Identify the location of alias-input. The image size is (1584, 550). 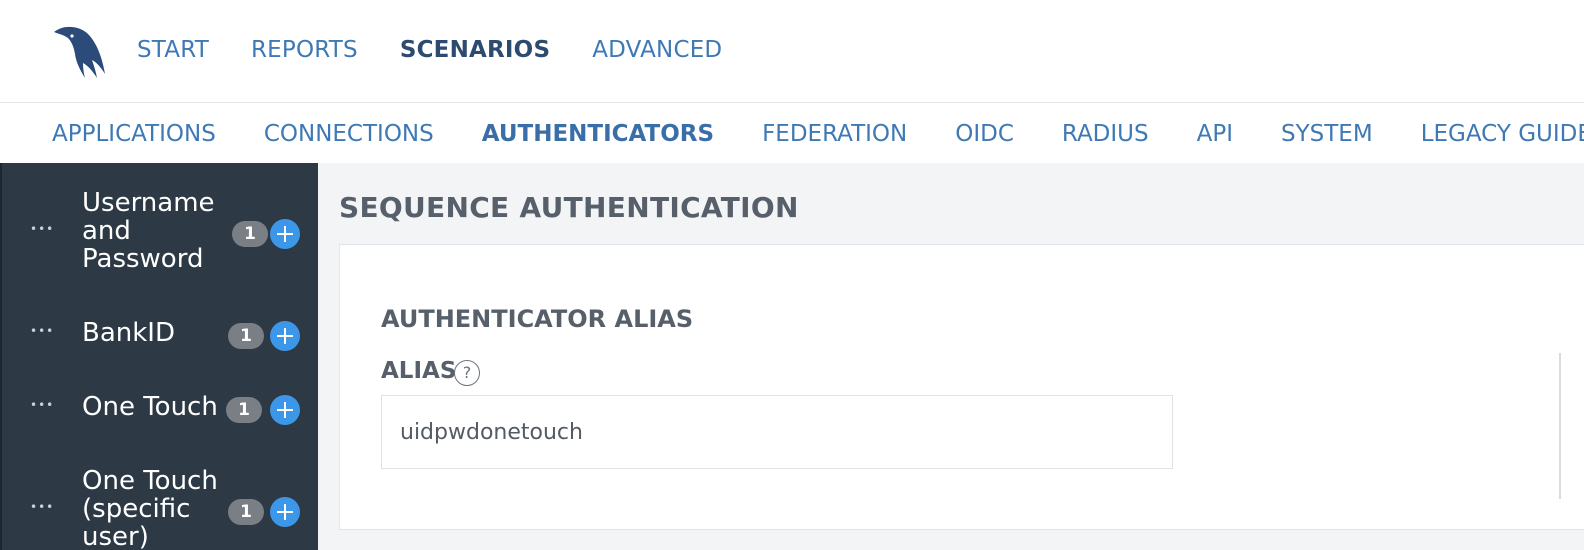
(777, 432).